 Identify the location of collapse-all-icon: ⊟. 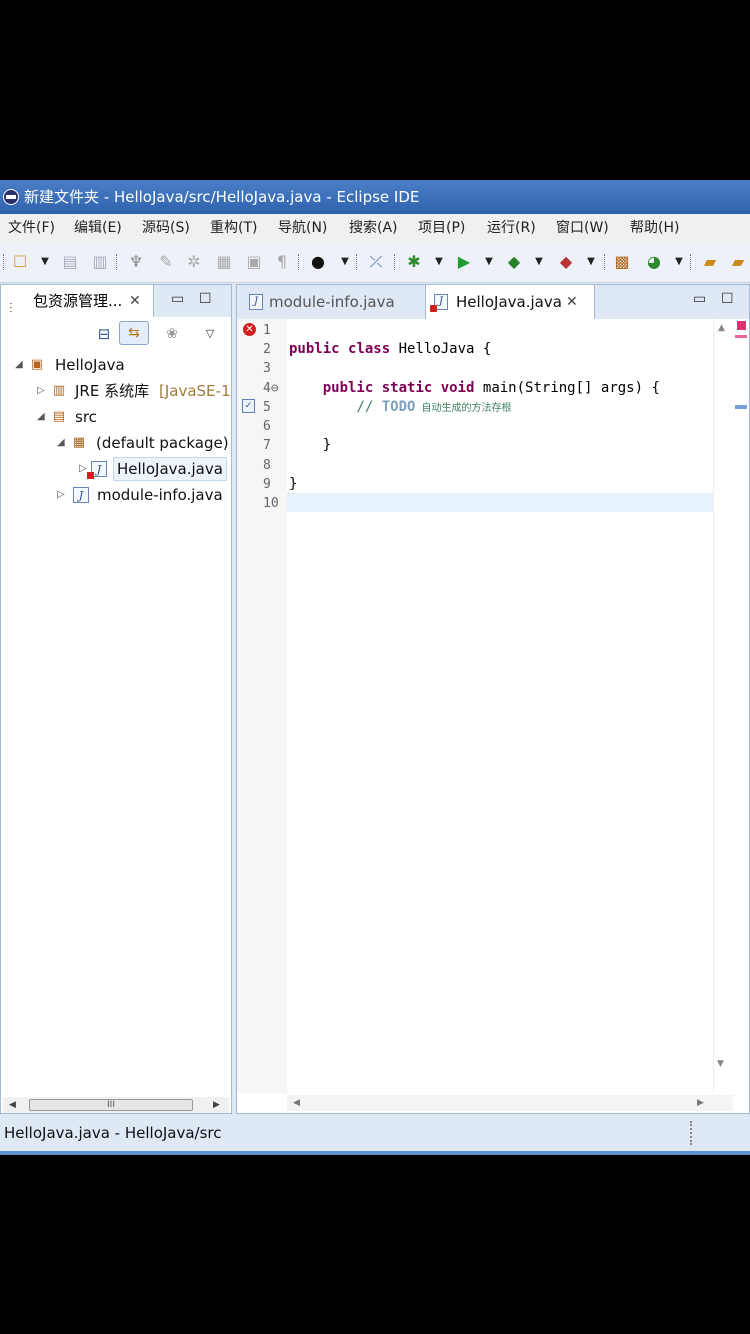
(104, 334).